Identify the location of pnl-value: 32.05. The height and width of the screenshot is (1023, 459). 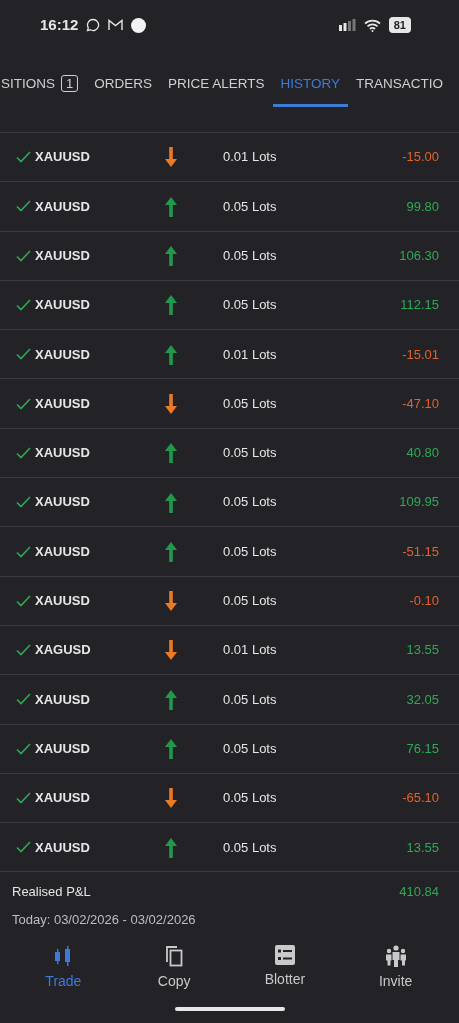
(422, 699).